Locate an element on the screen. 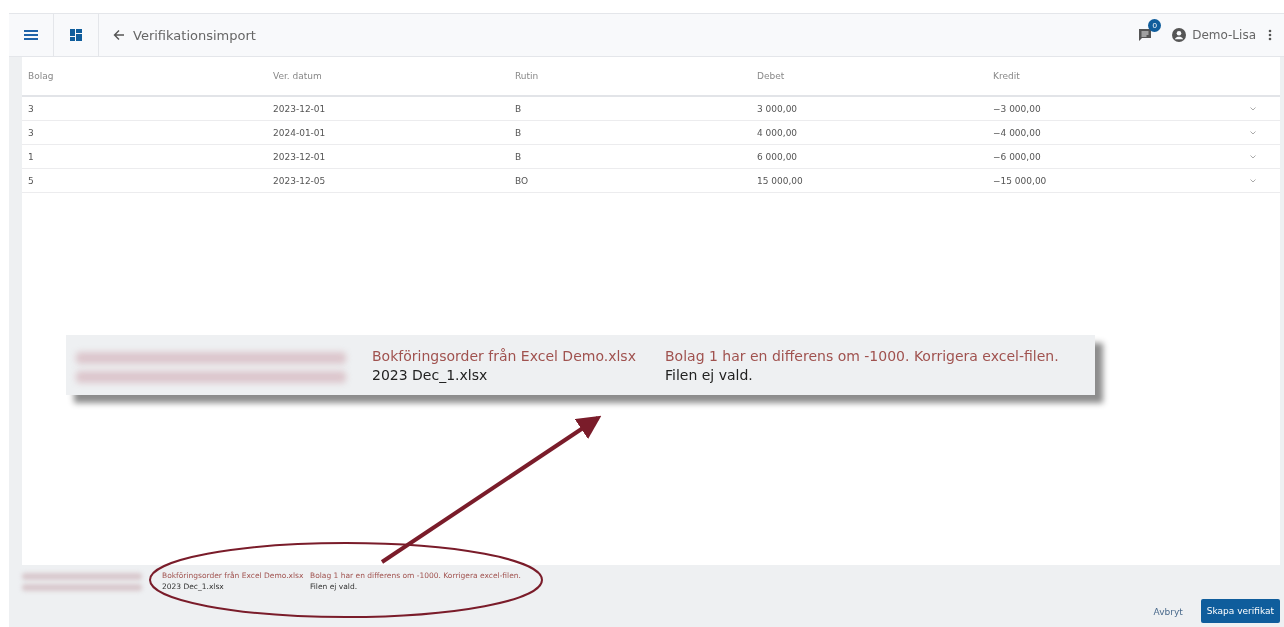  page-title: Verifikationsimport is located at coordinates (194, 35).